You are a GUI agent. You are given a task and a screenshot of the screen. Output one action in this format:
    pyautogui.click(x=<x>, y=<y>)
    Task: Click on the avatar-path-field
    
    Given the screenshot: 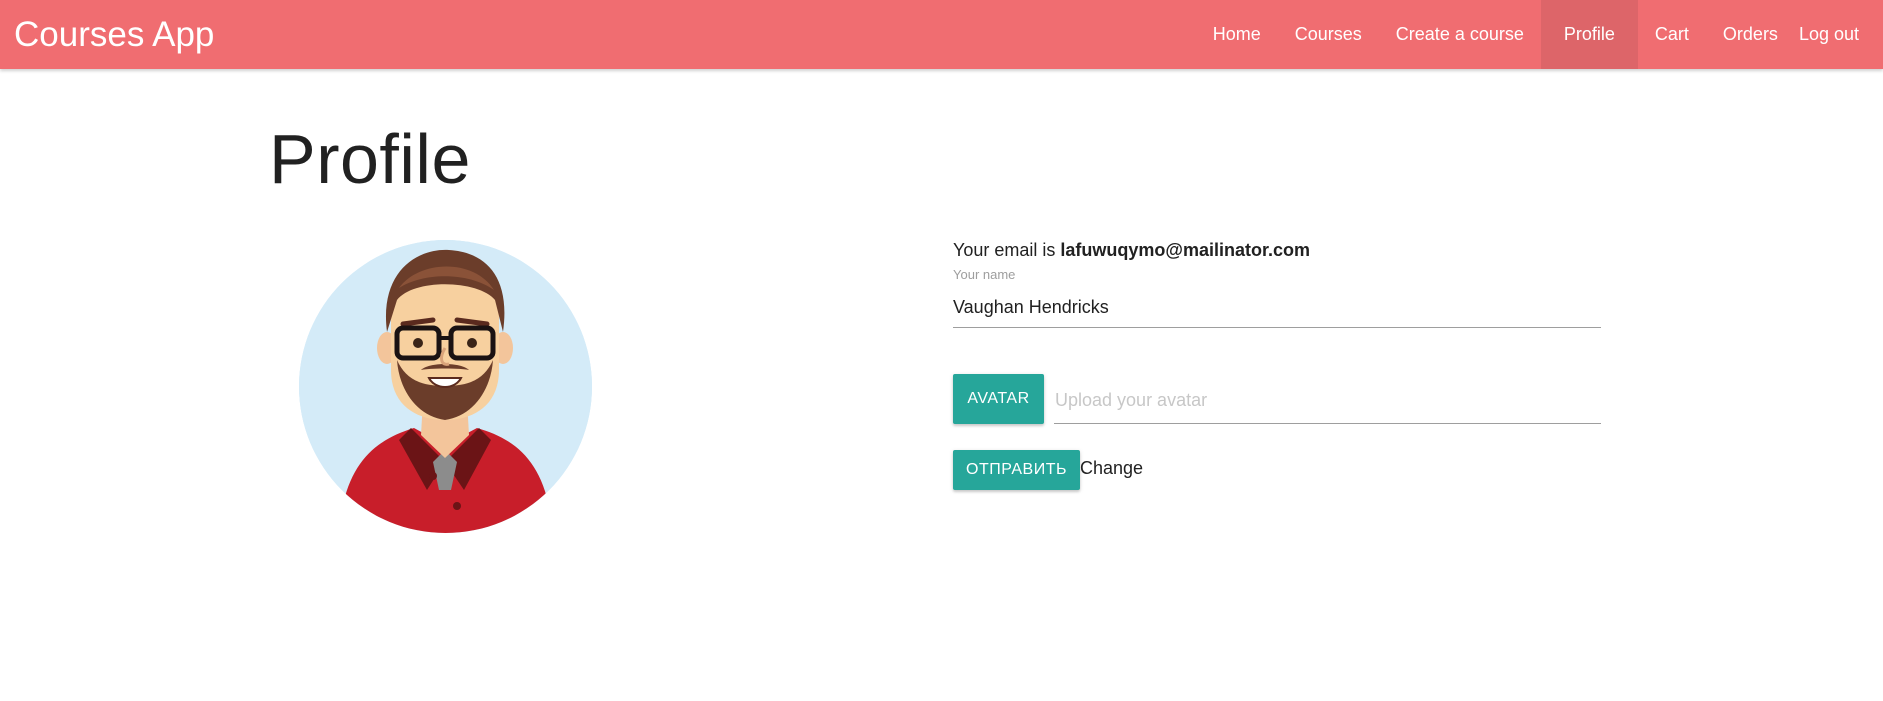 What is the action you would take?
    pyautogui.click(x=1327, y=401)
    